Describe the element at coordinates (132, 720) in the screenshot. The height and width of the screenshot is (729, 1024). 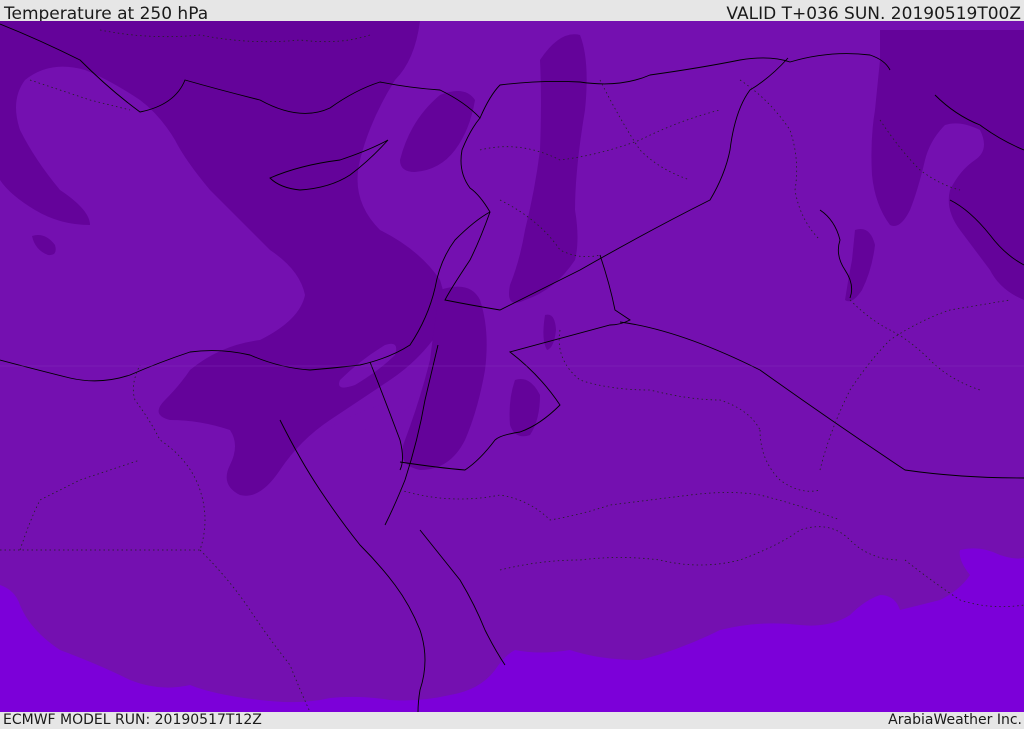
I see `model-run-label: ECMWF MODEL RUN: 20190517T12Z` at that location.